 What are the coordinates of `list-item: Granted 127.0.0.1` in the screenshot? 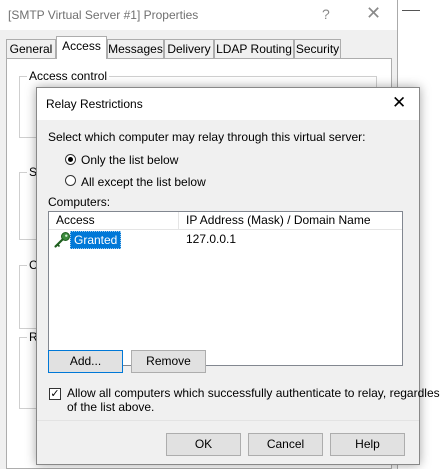 It's located at (225, 240).